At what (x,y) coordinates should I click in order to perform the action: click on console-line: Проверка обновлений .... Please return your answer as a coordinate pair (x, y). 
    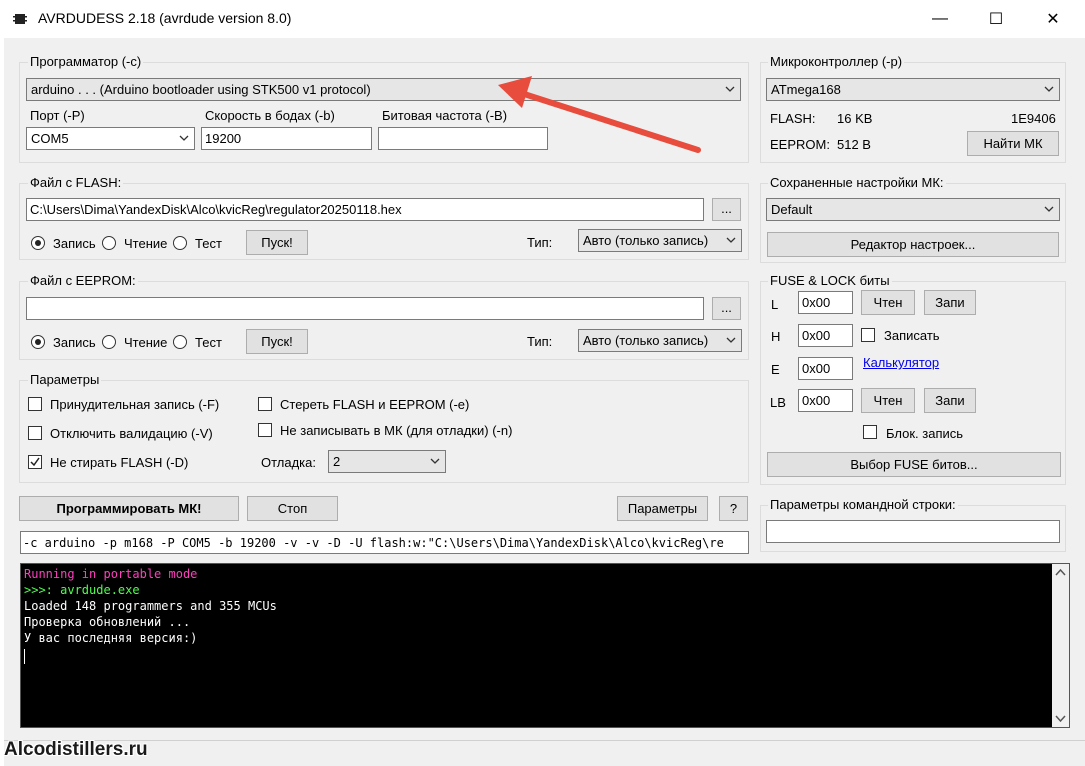
    Looking at the image, I should click on (107, 622).